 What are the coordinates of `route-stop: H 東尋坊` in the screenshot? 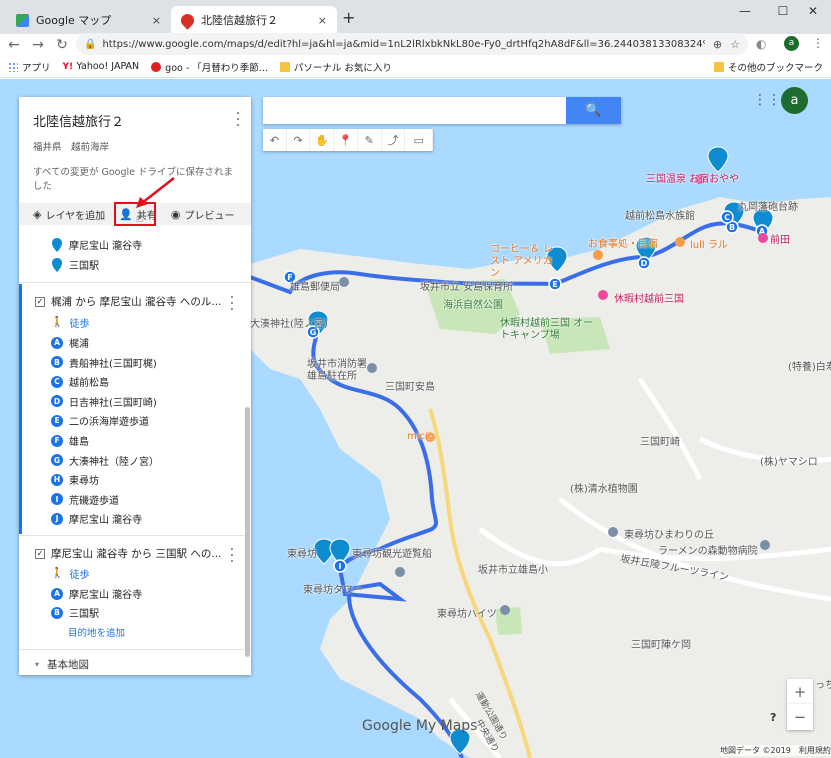 It's located at (75, 479).